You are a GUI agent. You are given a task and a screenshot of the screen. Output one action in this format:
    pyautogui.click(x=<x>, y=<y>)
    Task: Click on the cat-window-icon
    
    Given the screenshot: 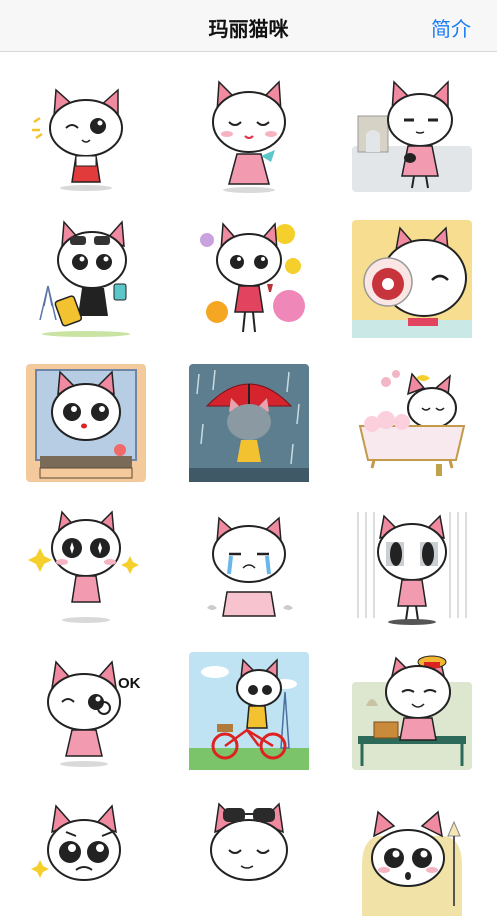 What is the action you would take?
    pyautogui.click(x=86, y=423)
    